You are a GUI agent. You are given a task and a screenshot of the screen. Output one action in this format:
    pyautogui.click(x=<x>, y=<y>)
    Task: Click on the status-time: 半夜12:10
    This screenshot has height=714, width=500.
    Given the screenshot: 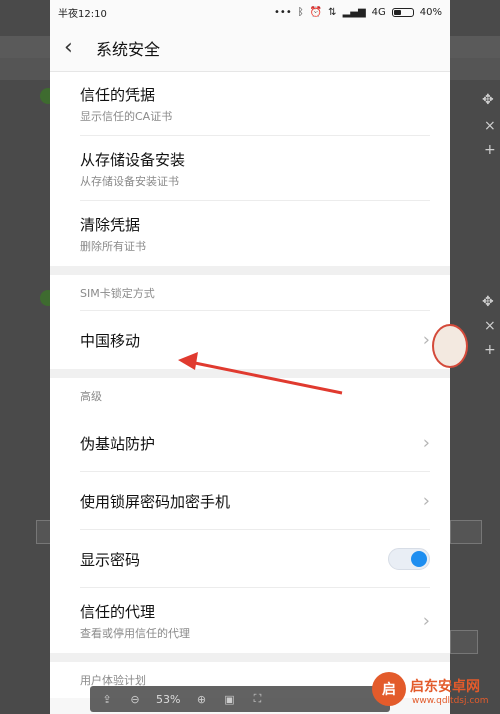 What is the action you would take?
    pyautogui.click(x=82, y=14)
    